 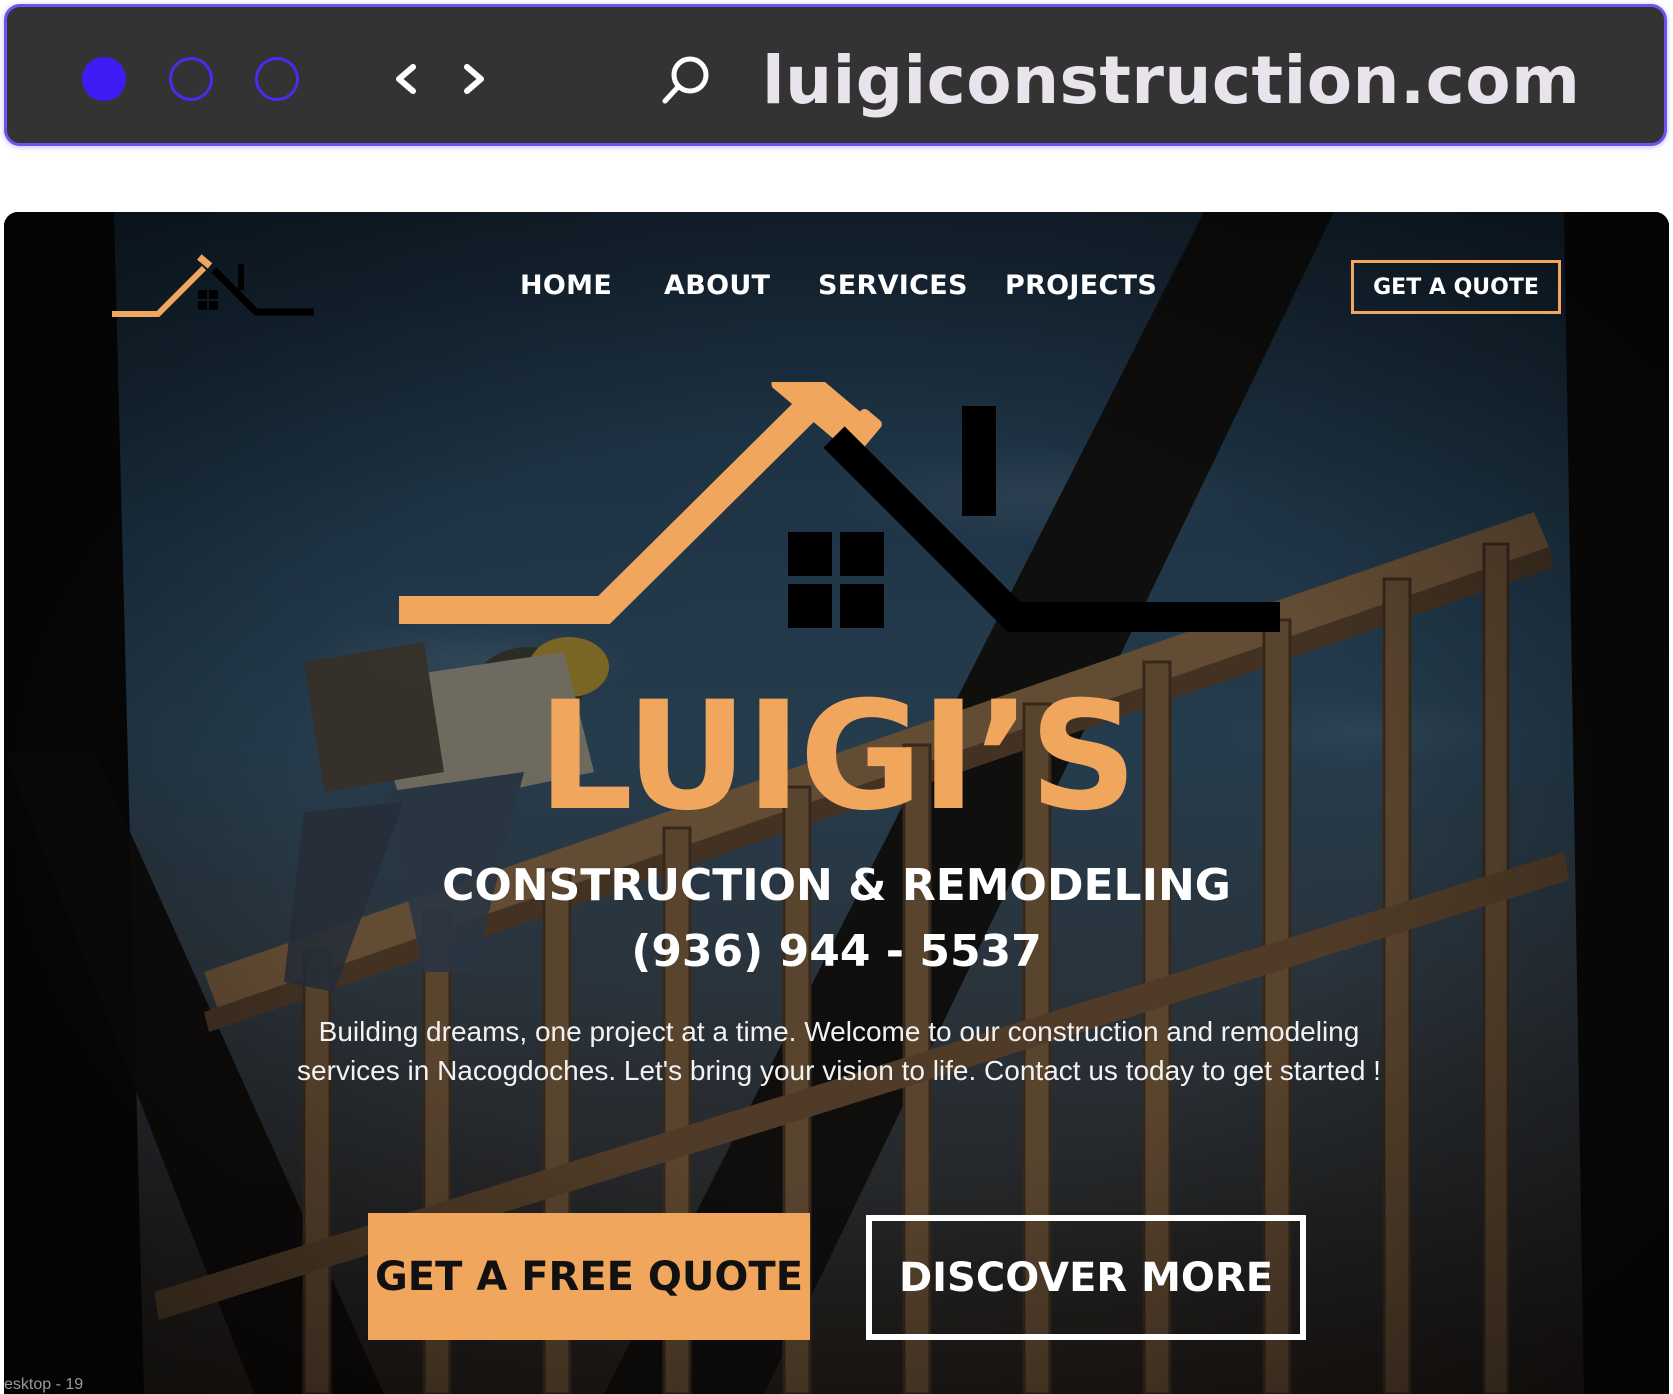 I want to click on search-icon, so click(x=686, y=80).